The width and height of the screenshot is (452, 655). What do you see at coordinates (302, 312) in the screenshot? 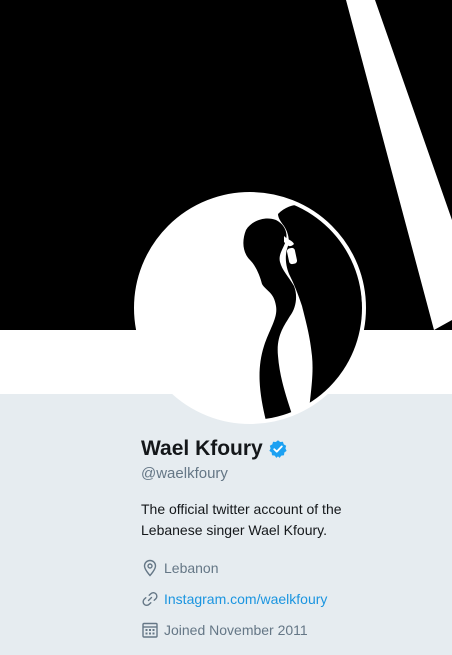
I see `avatar-silhouette` at bounding box center [302, 312].